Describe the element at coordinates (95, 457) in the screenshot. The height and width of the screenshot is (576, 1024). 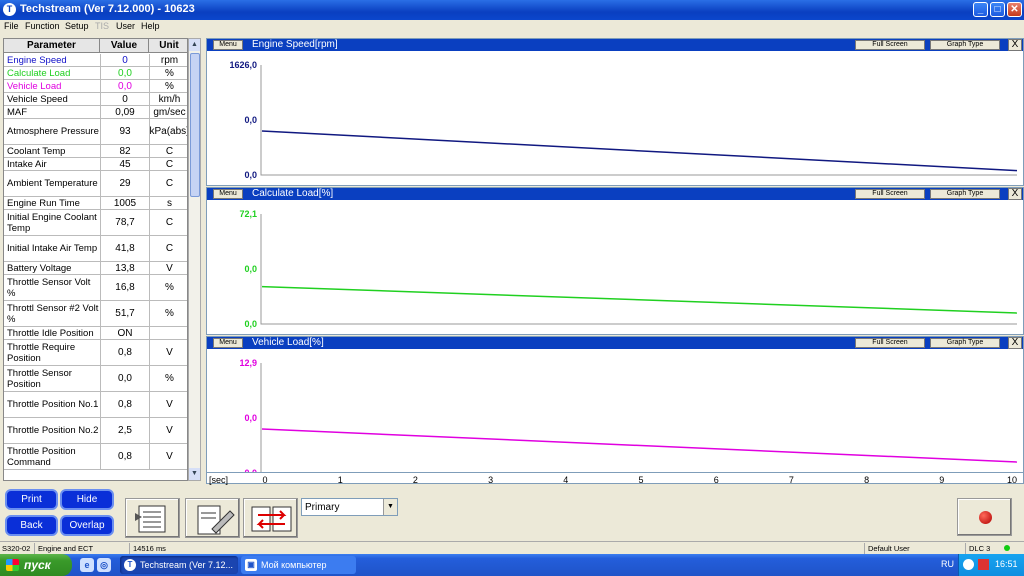
I see `table-row: Throttle Position Command 0,8 V` at that location.